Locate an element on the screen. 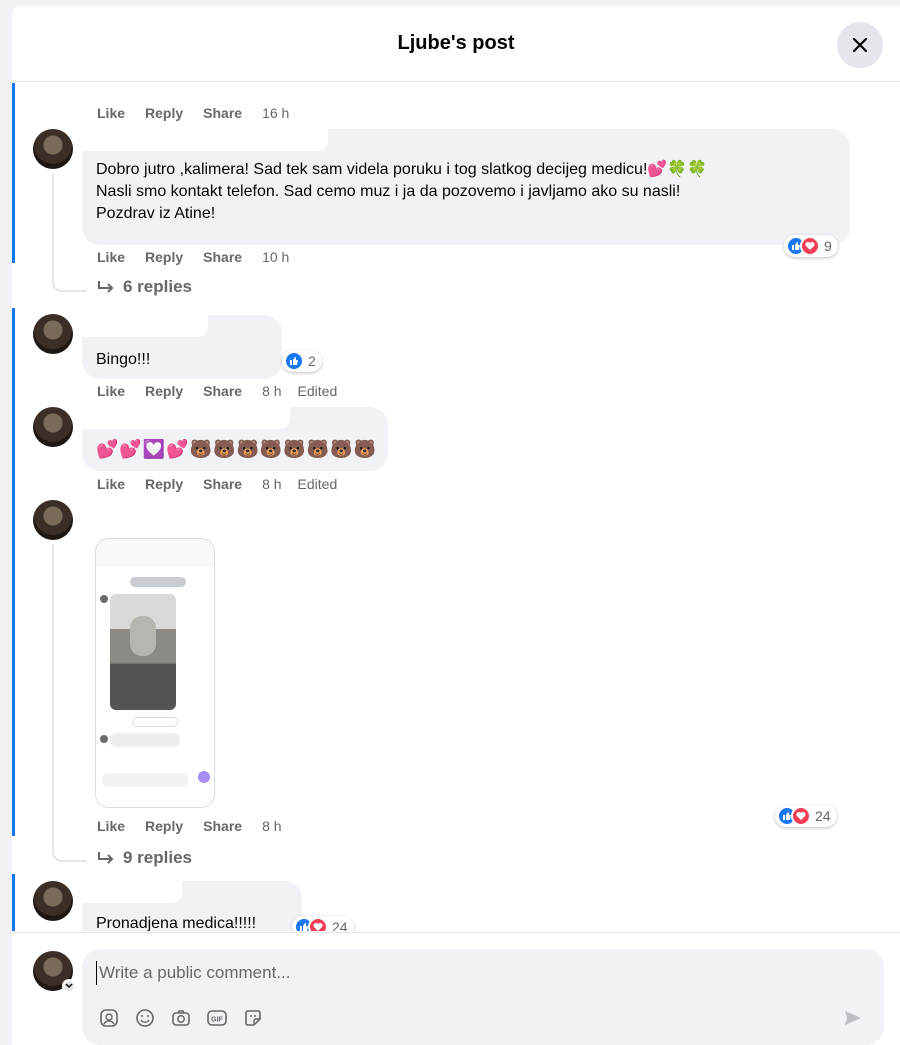 The width and height of the screenshot is (900, 1045). emoji-icon is located at coordinates (145, 1018).